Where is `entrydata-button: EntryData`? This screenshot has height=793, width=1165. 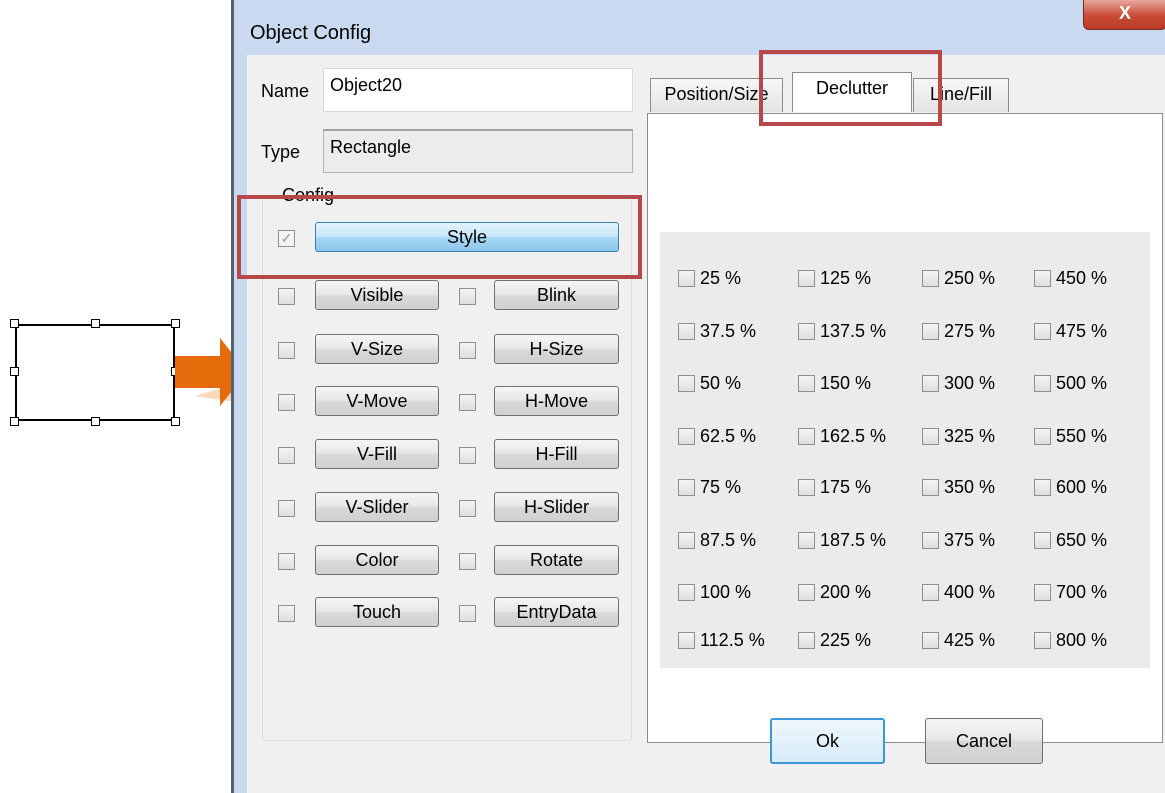 entrydata-button: EntryData is located at coordinates (556, 612).